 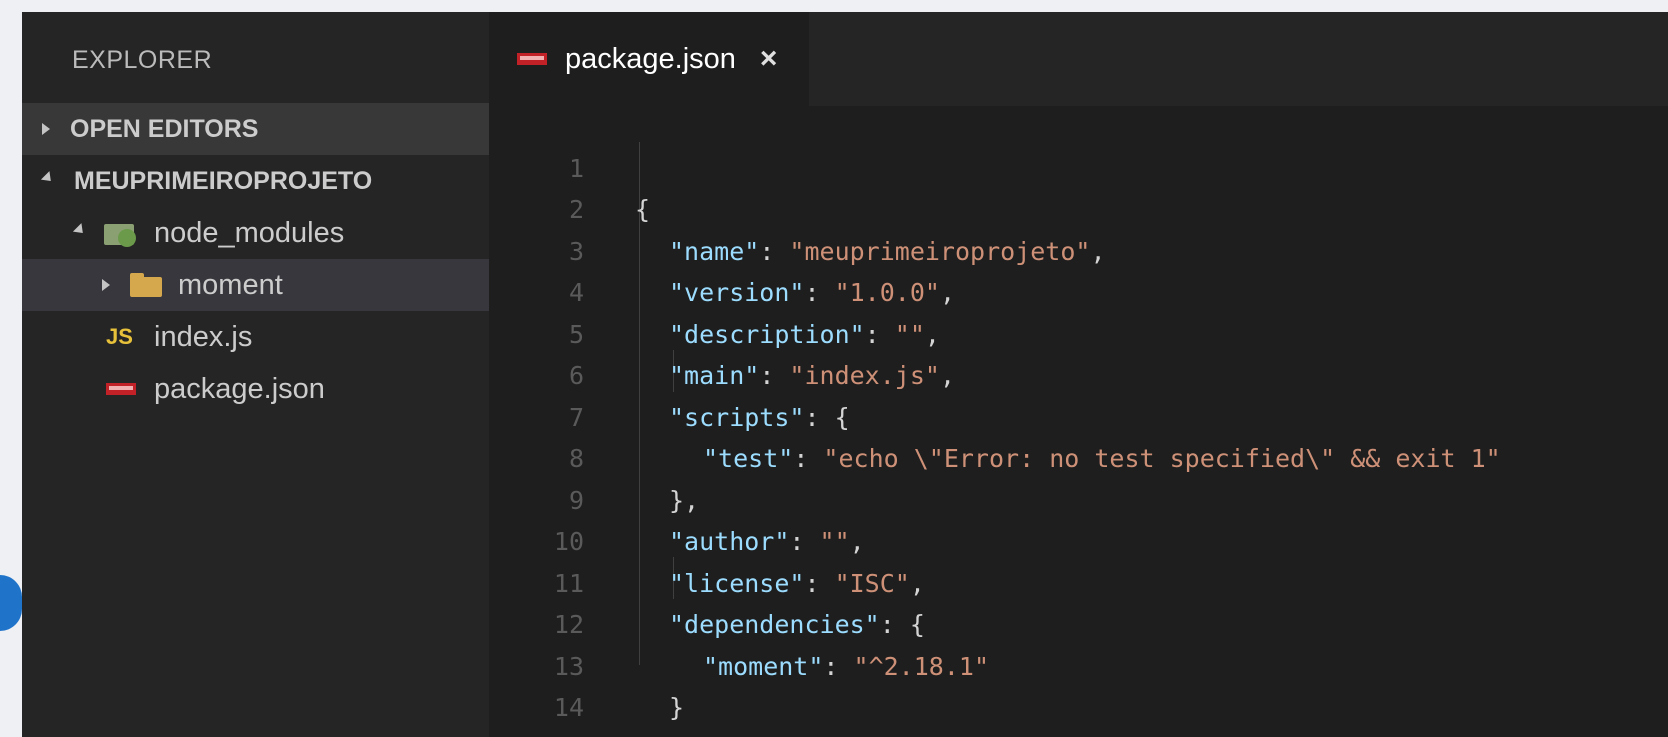 I want to click on line-number: 14, so click(x=568, y=707).